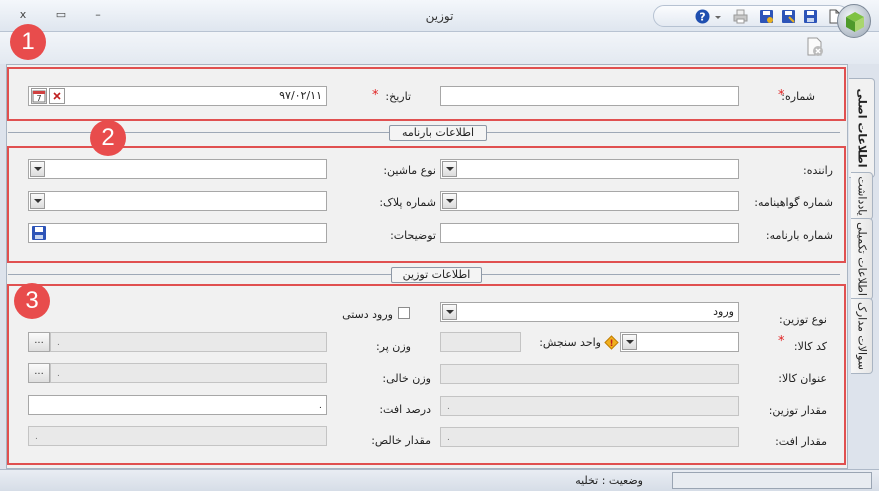  Describe the element at coordinates (413, 235) in the screenshot. I see `description-label: توضیحات:` at that location.